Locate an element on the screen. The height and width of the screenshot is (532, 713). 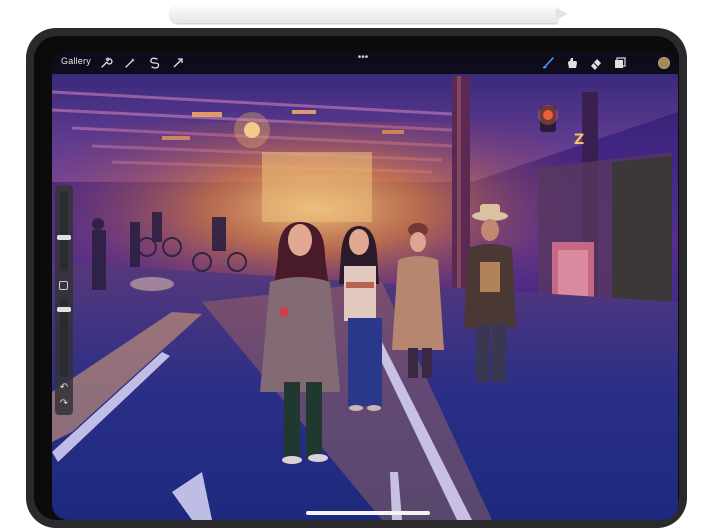
undo-button: ↶ is located at coordinates (64, 388).